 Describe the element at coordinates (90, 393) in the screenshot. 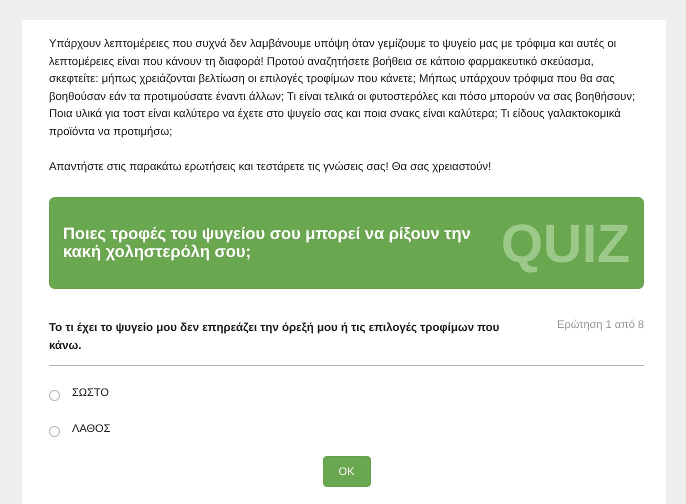

I see `option-label: ΣΩΣΤΟ` at that location.